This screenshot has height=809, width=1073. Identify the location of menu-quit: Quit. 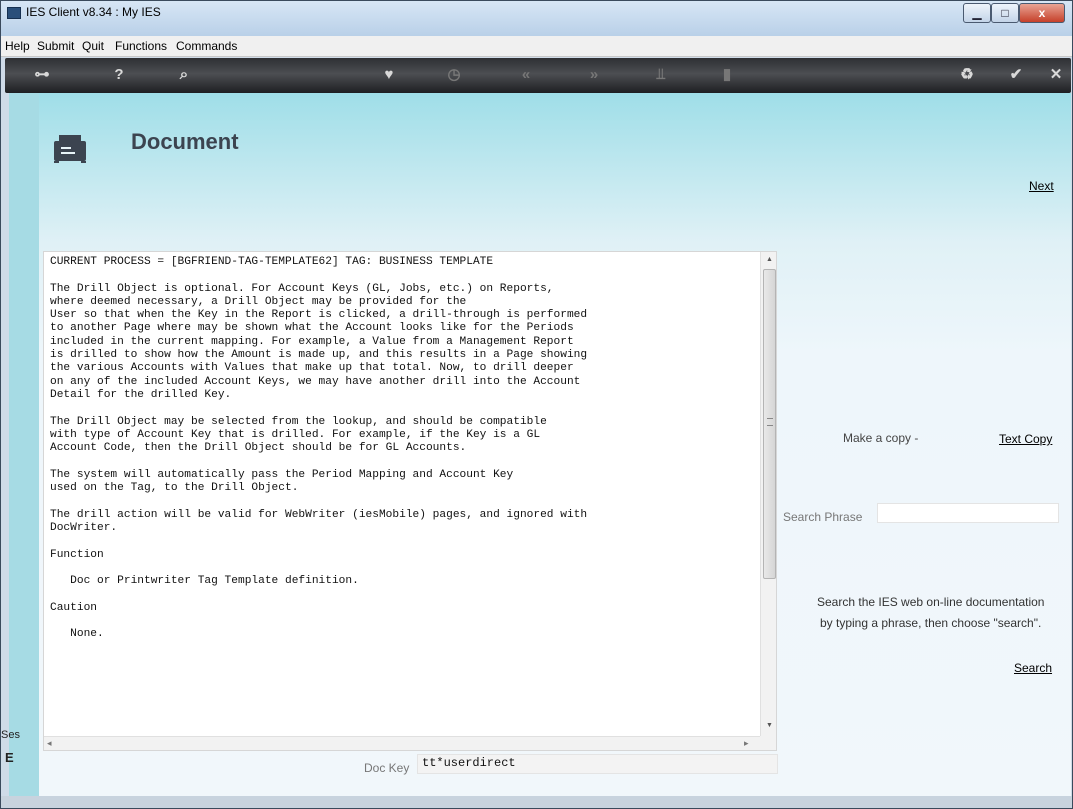
(93, 46).